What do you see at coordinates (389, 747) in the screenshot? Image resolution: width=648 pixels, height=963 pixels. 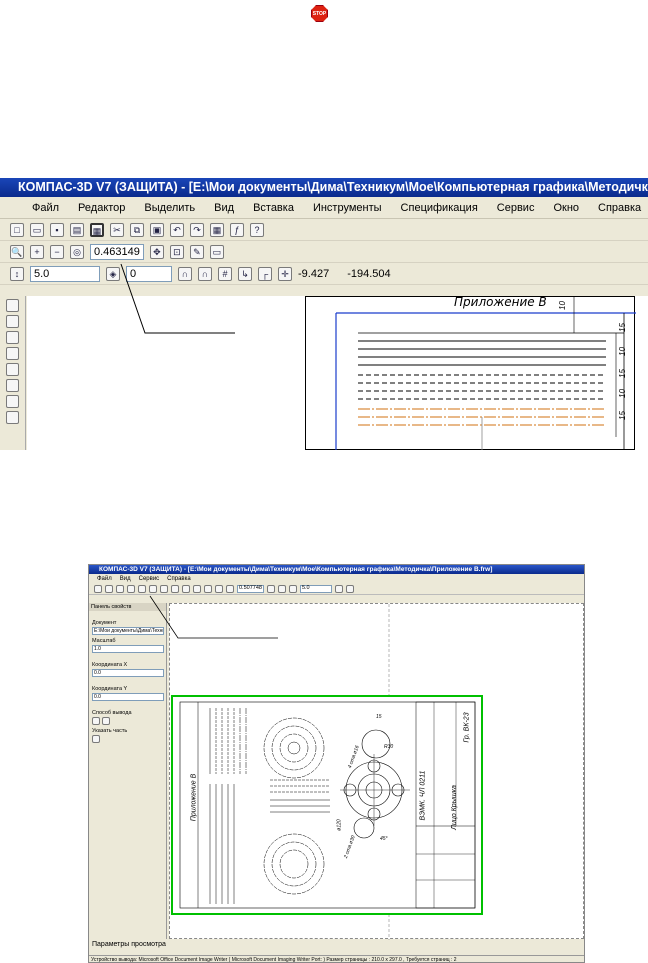 I see `drawing-text: R30` at bounding box center [389, 747].